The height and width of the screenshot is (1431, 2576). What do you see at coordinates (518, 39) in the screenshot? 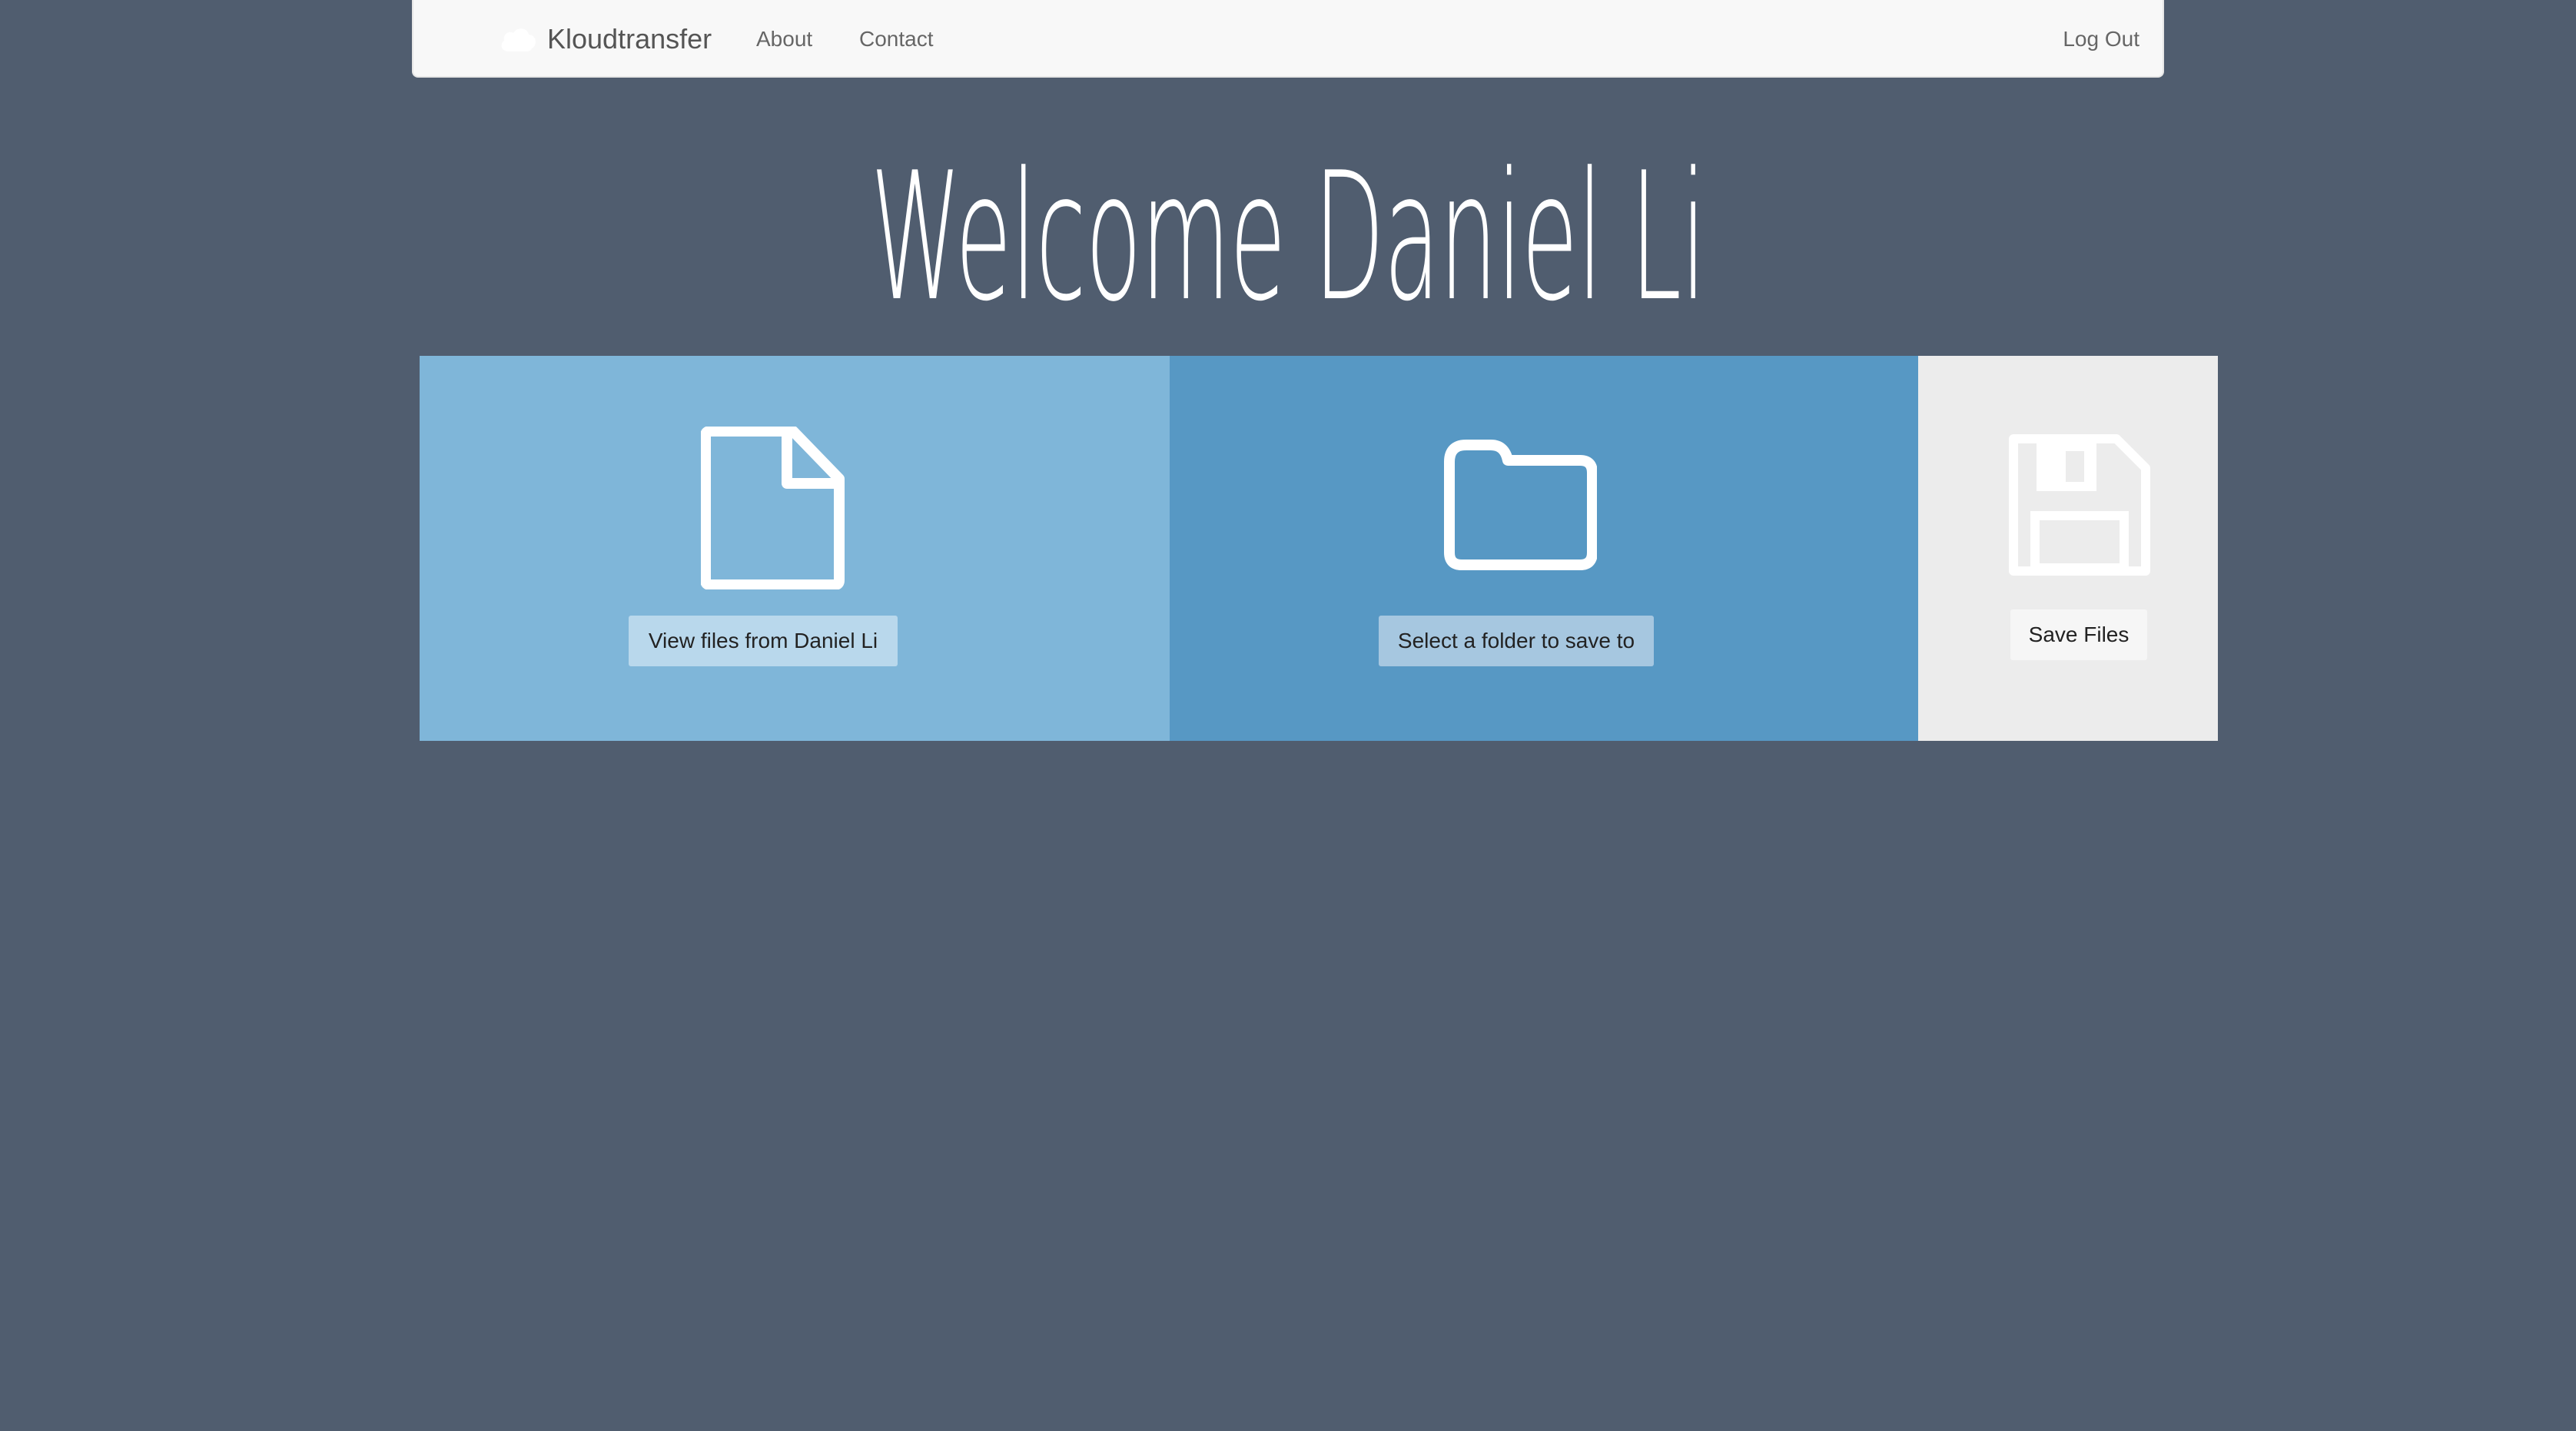
I see `cloud-icon` at bounding box center [518, 39].